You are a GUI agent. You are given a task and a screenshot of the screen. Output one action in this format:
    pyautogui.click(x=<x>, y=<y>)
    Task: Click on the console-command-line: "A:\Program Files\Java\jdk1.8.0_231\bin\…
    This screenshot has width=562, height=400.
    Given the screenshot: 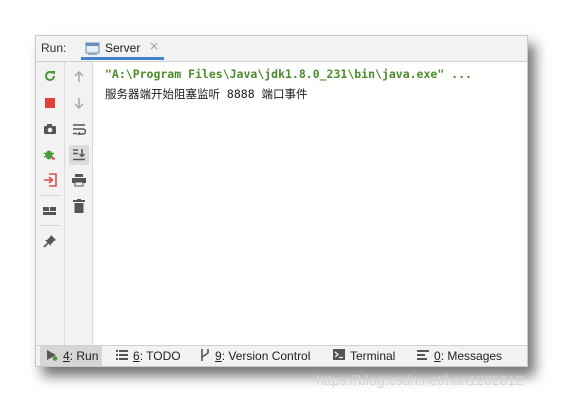 What is the action you would take?
    pyautogui.click(x=288, y=74)
    